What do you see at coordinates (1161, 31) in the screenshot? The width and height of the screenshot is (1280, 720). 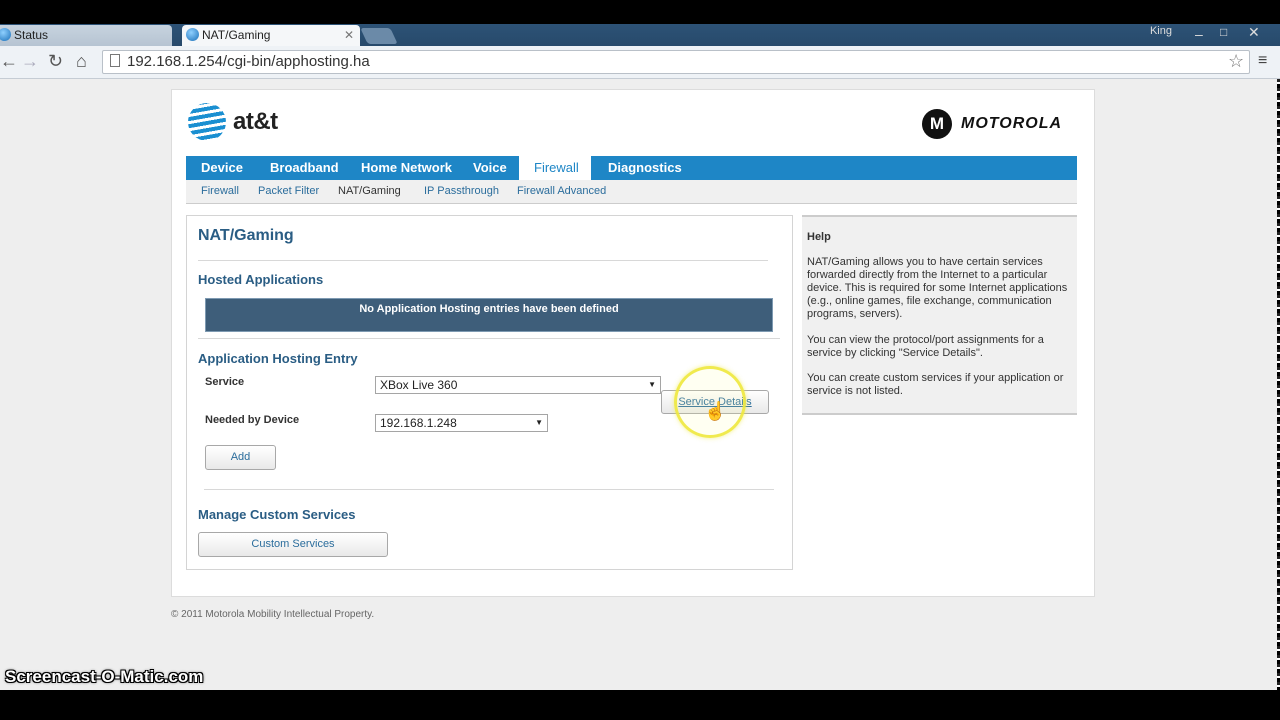 I see `profile-name: King` at bounding box center [1161, 31].